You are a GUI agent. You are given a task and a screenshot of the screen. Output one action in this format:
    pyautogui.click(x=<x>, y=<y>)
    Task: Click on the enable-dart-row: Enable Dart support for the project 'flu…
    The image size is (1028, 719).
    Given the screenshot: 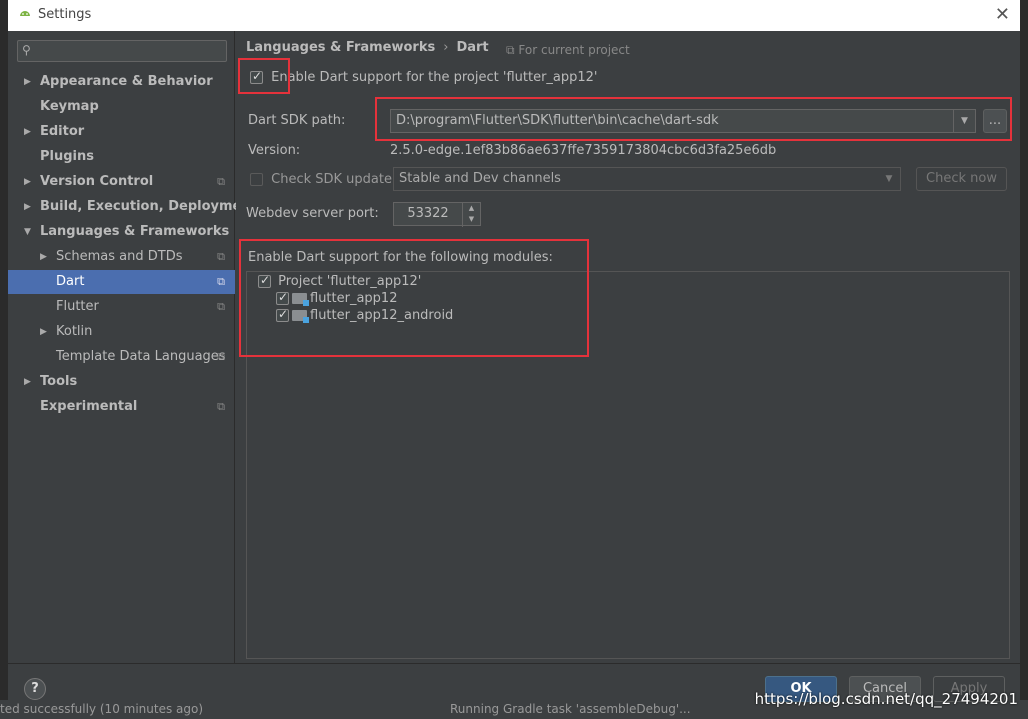 What is the action you would take?
    pyautogui.click(x=424, y=77)
    